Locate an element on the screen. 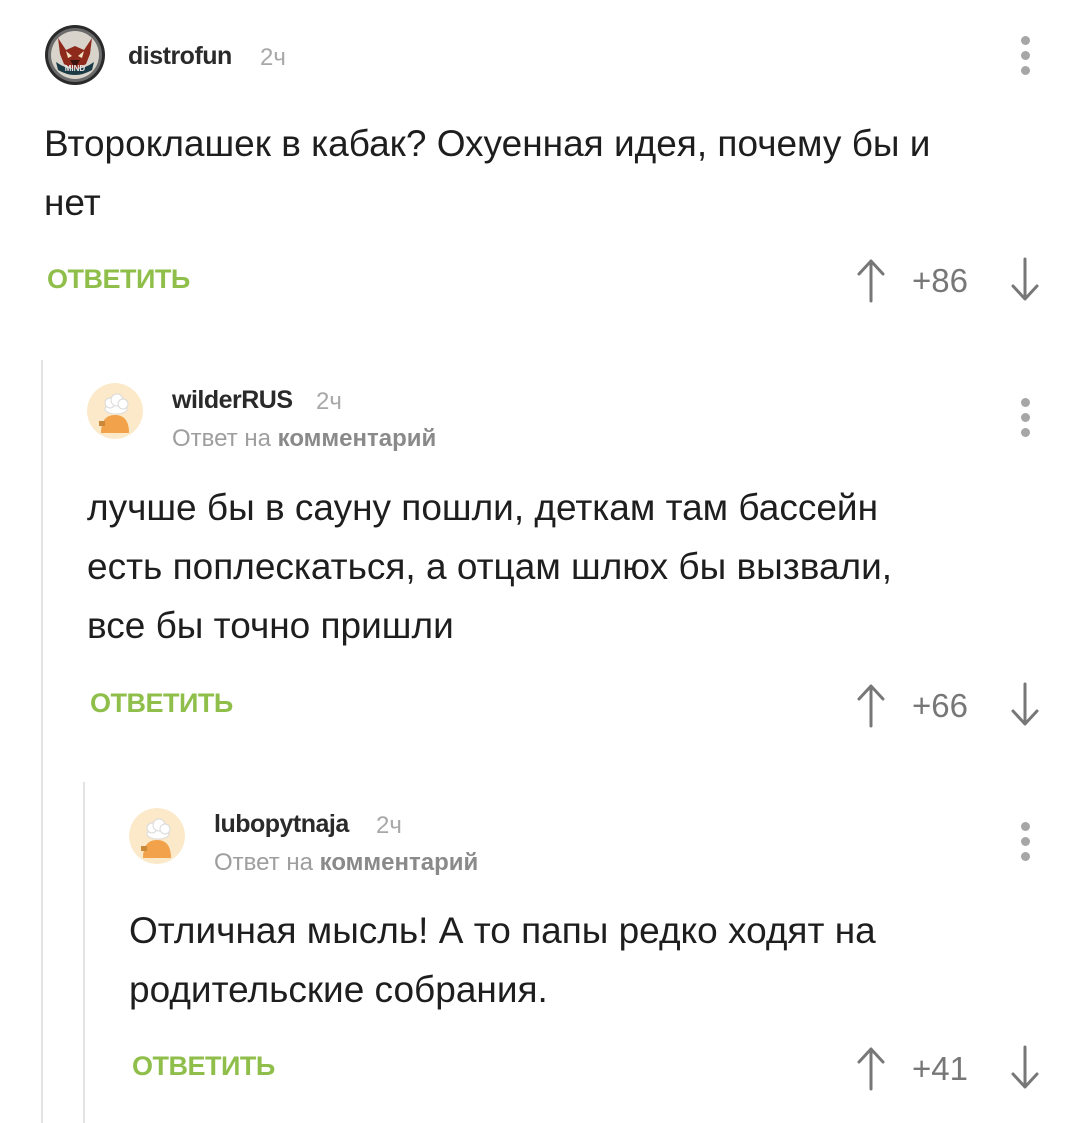 This screenshot has width=1080, height=1123. fox-mind-logo-icon: MIND is located at coordinates (75, 55).